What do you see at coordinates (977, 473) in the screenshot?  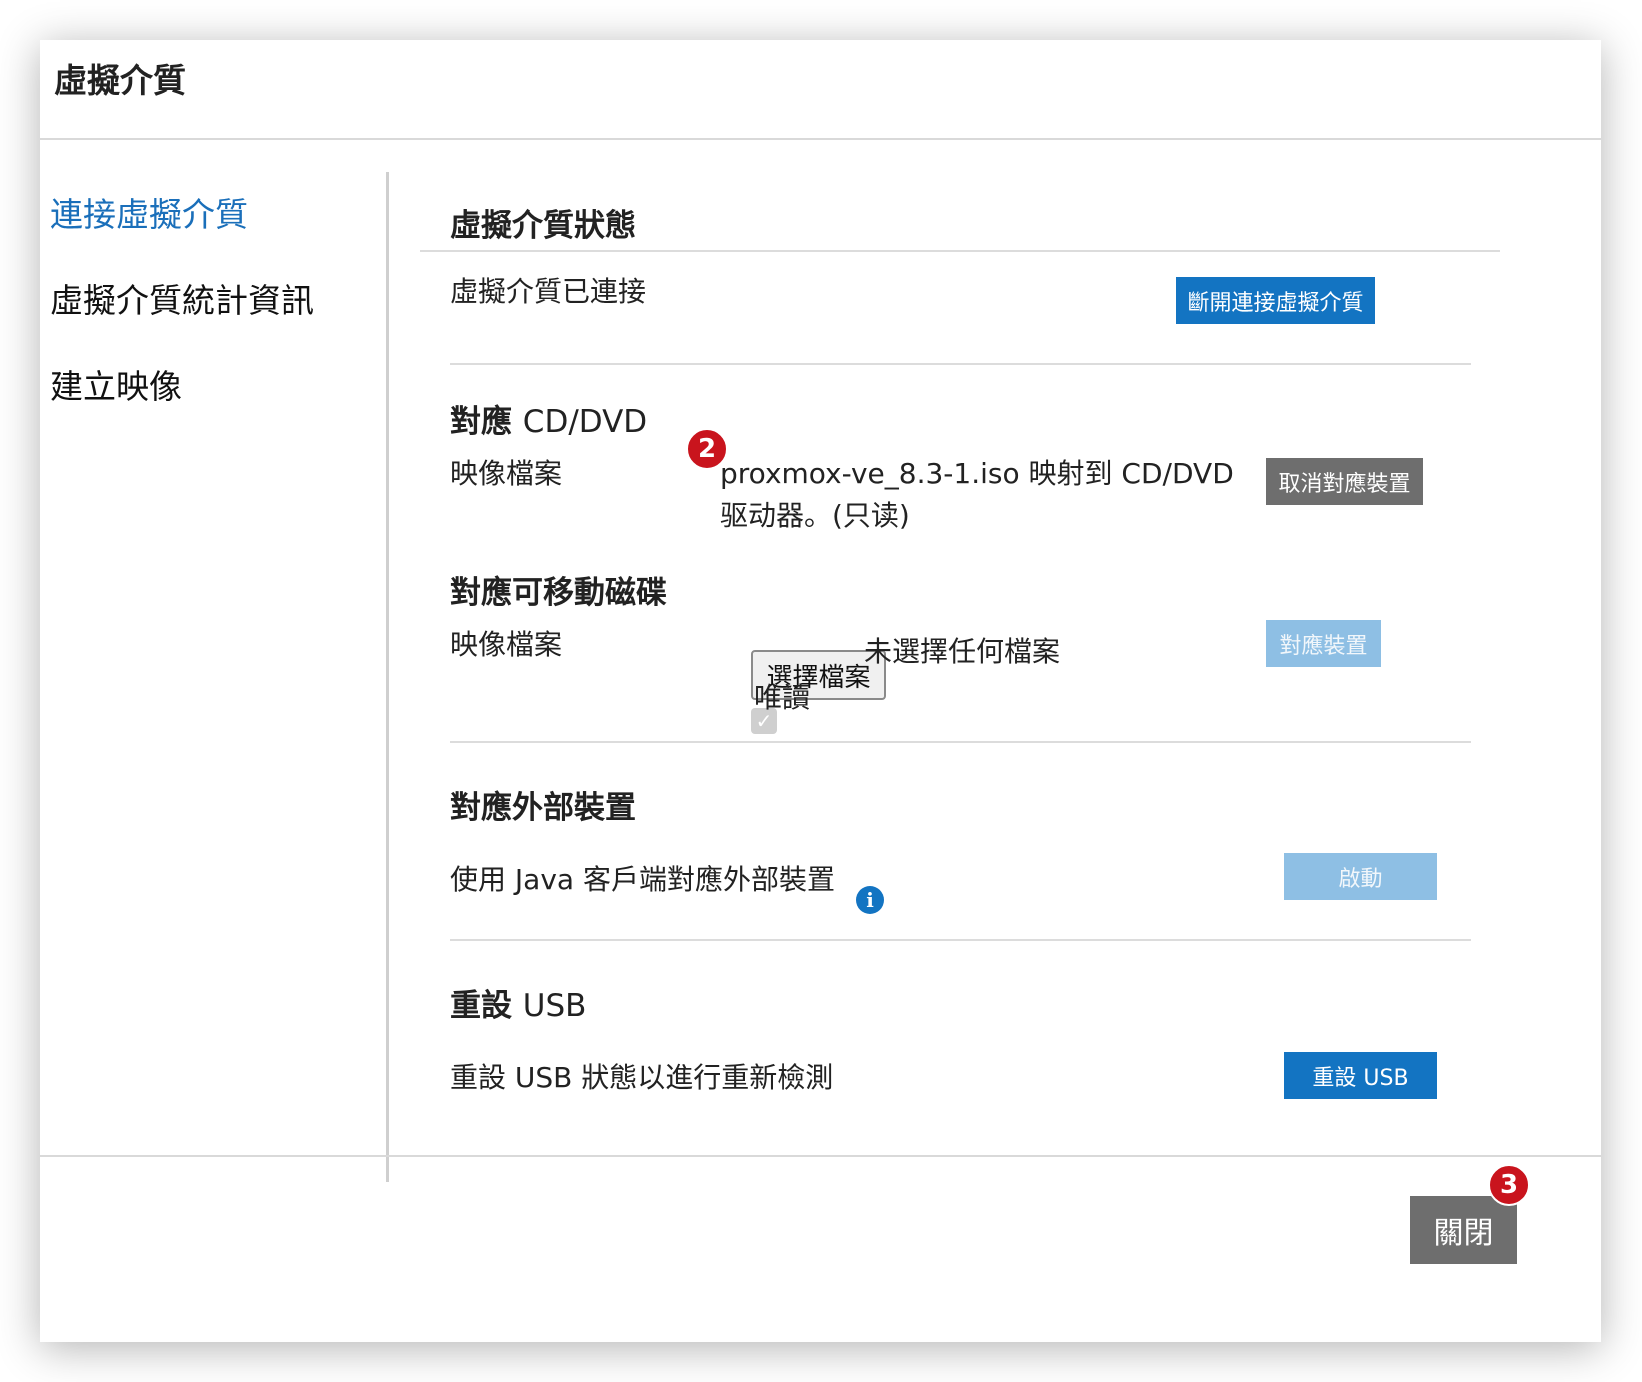 I see `cd-dvd-mapped-status-line1: proxmox-ve_8.3-1.iso 映射到 CD/DVD` at bounding box center [977, 473].